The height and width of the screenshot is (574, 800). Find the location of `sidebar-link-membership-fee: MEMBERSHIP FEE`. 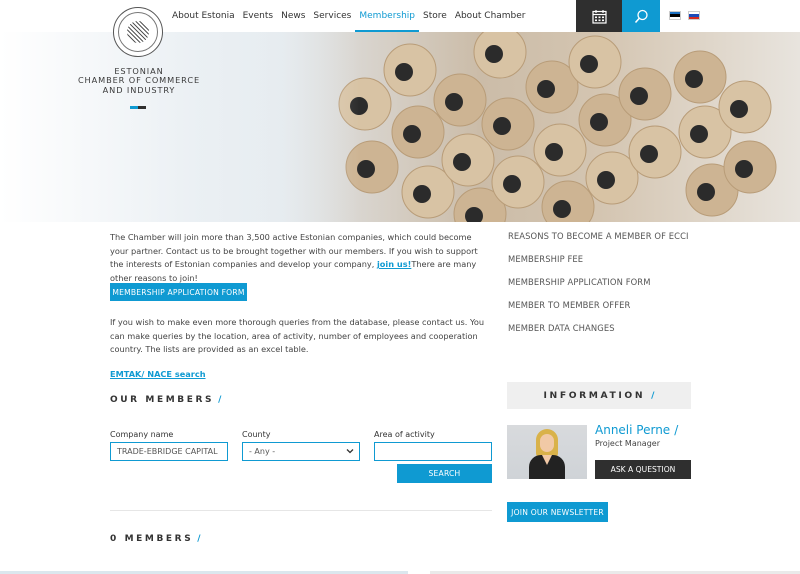

sidebar-link-membership-fee: MEMBERSHIP FEE is located at coordinates (545, 259).